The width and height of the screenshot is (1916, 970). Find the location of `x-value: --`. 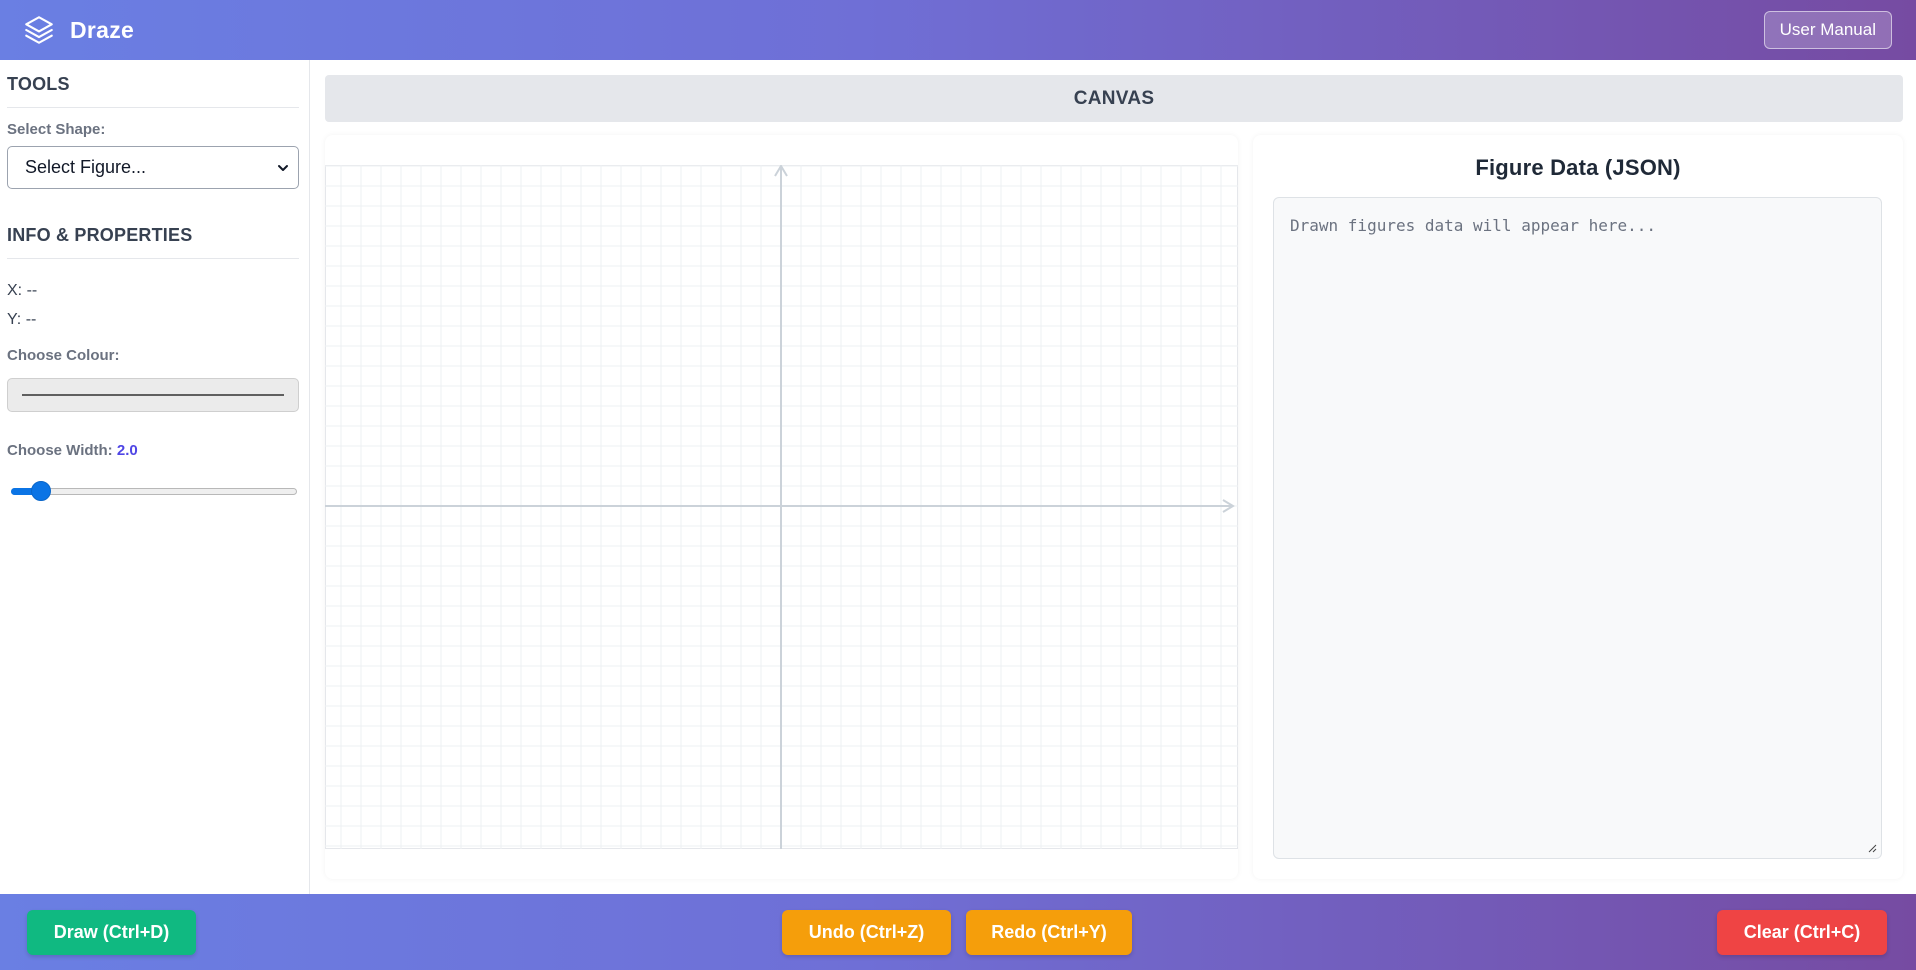

x-value: -- is located at coordinates (32, 290).